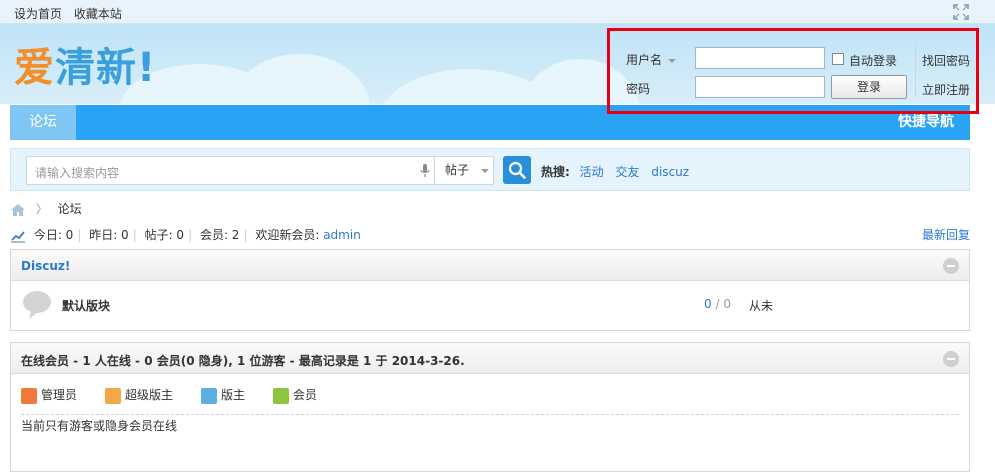 This screenshot has width=995, height=472. I want to click on search-input: 请输入搜索内容, so click(230, 170).